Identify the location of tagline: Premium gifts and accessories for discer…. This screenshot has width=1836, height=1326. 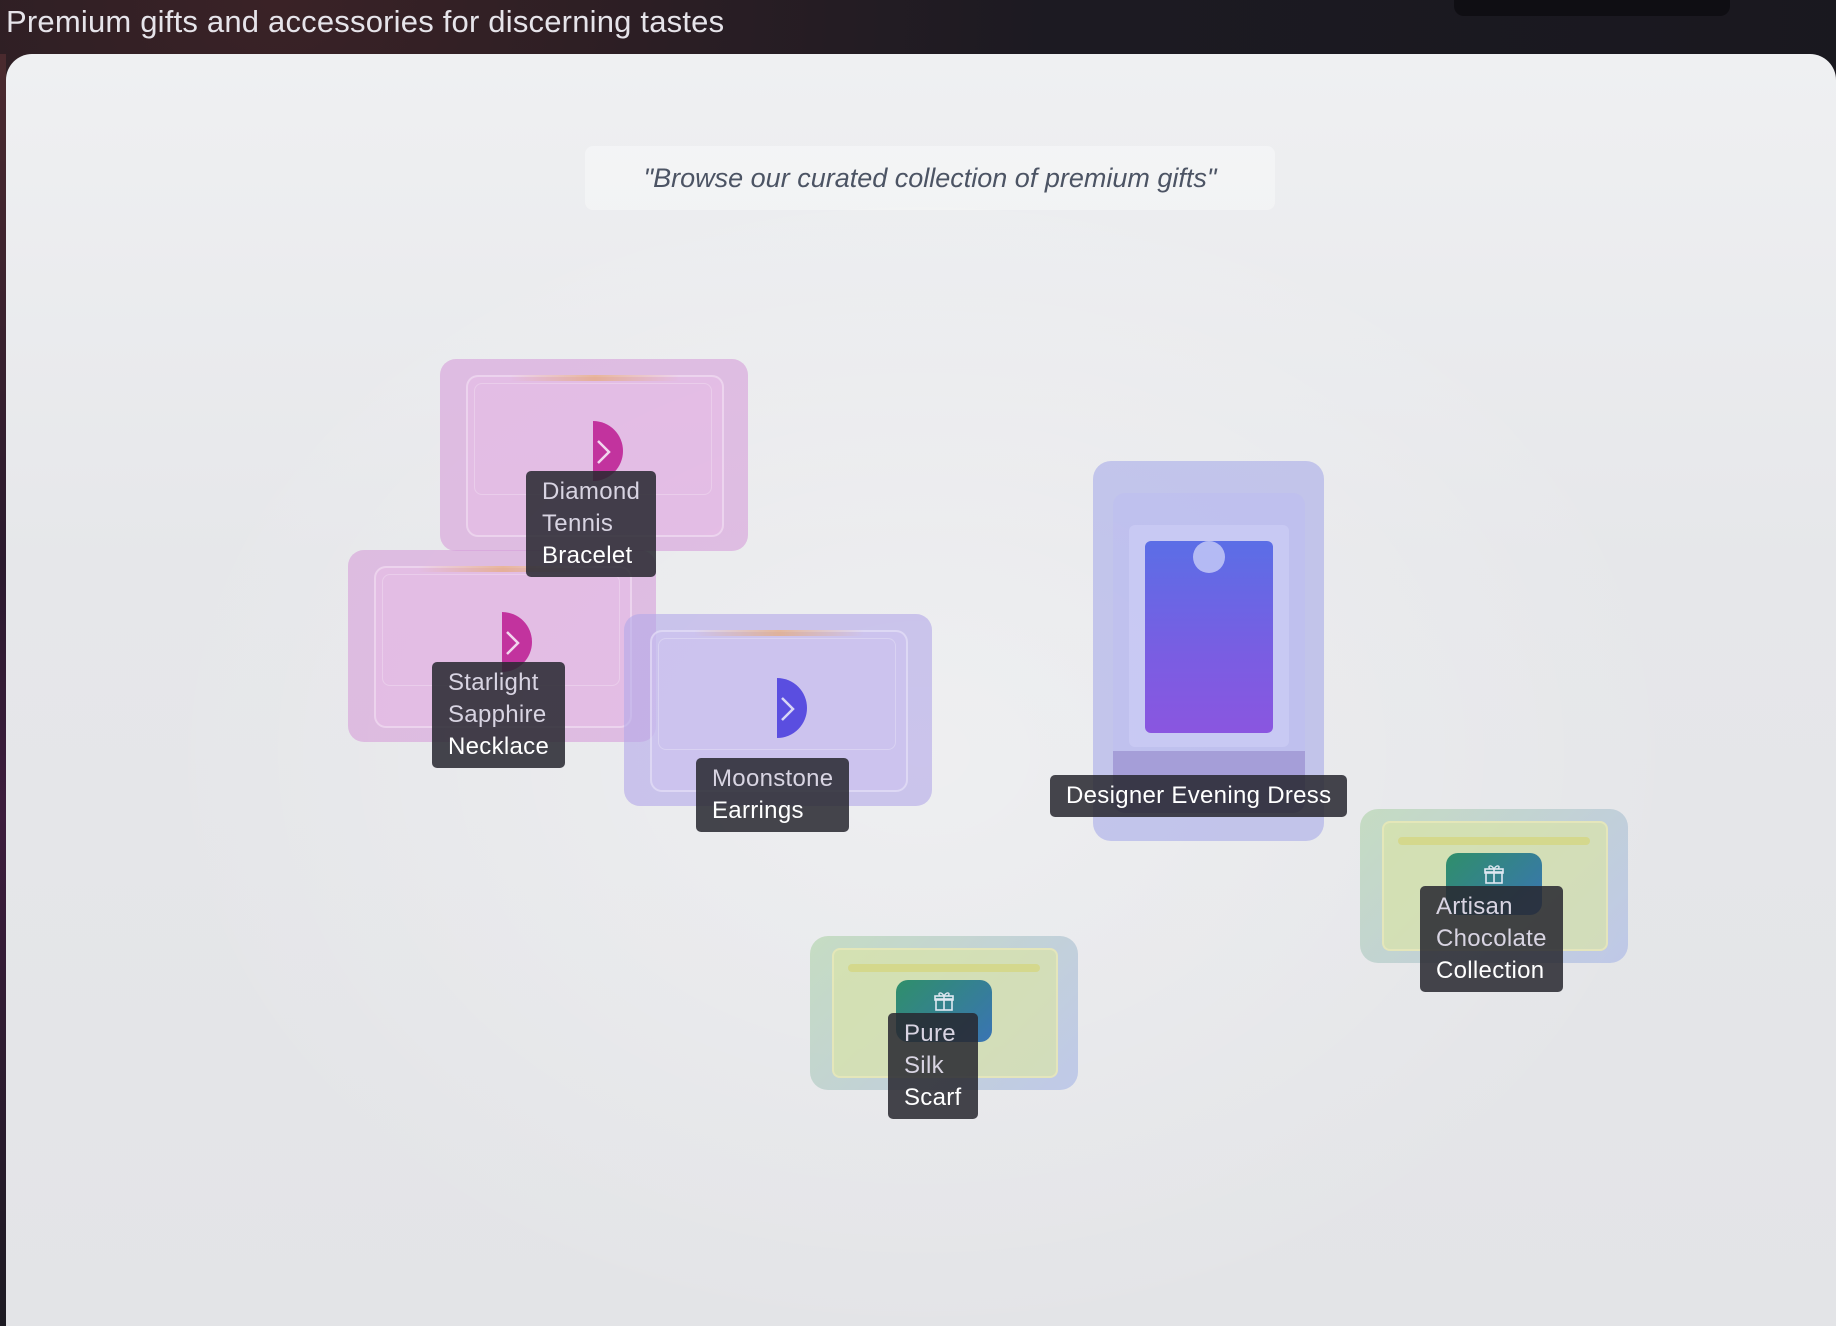
(365, 21).